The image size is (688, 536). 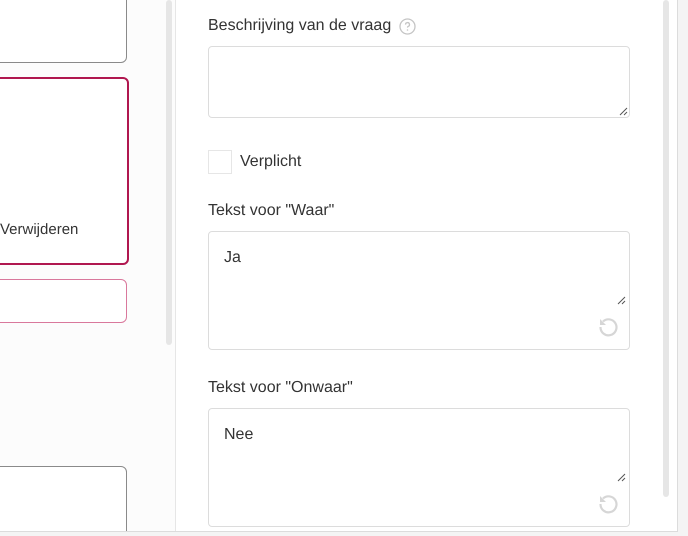 What do you see at coordinates (39, 229) in the screenshot?
I see `delete-link: Verwijderen` at bounding box center [39, 229].